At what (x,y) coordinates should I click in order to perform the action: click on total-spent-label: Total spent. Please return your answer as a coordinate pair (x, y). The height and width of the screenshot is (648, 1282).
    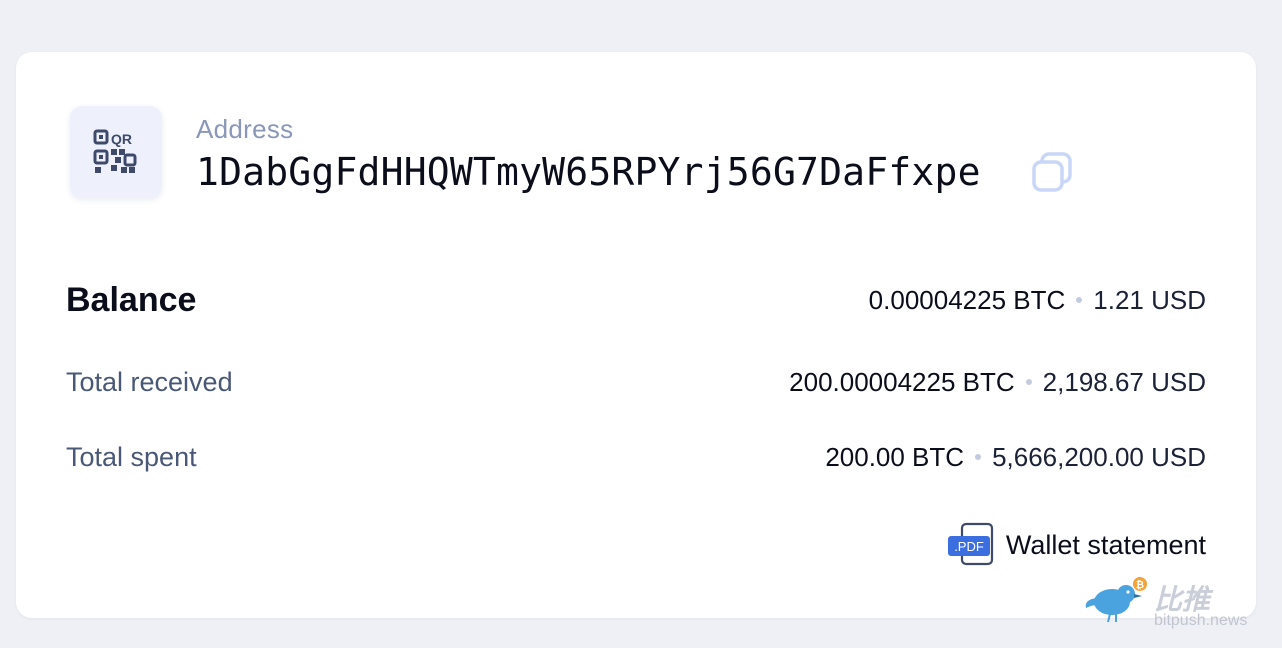
    Looking at the image, I should click on (131, 456).